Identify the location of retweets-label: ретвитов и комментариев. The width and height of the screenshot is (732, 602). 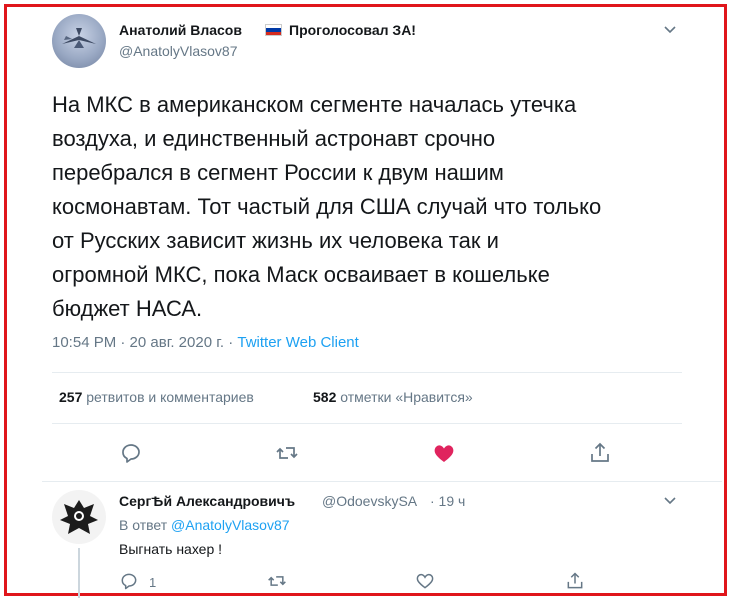
(170, 397).